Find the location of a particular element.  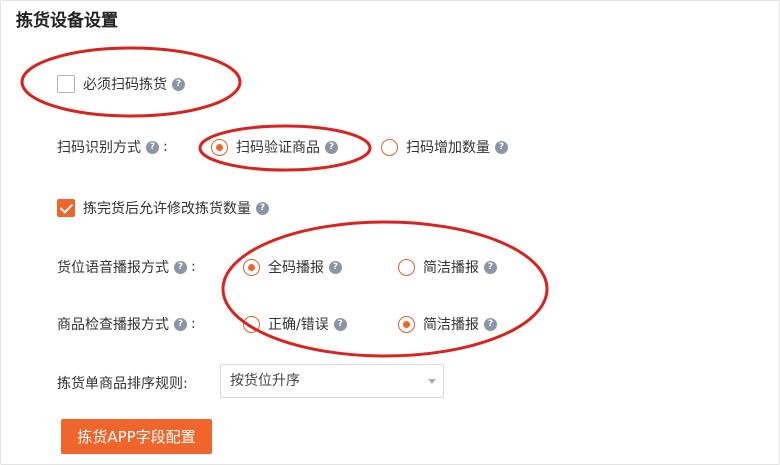

allow-modify-checkbox is located at coordinates (66, 208).